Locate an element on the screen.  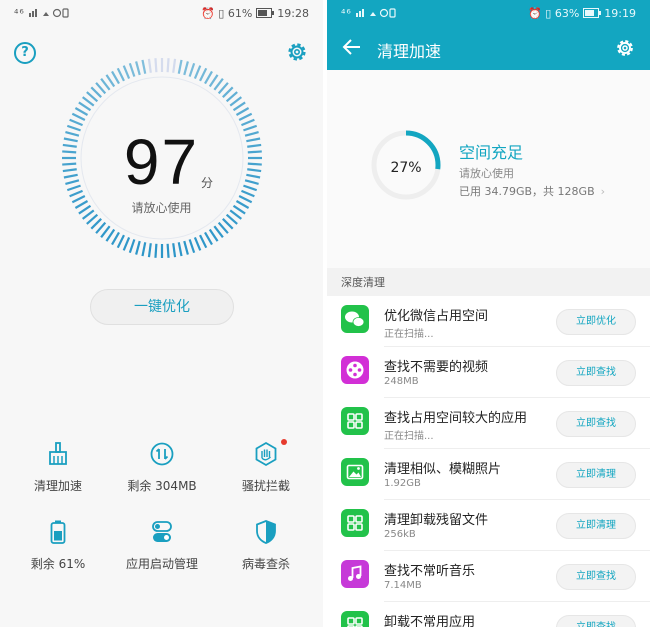
feature-memory: 剩余 304MB is located at coordinates (162, 467).